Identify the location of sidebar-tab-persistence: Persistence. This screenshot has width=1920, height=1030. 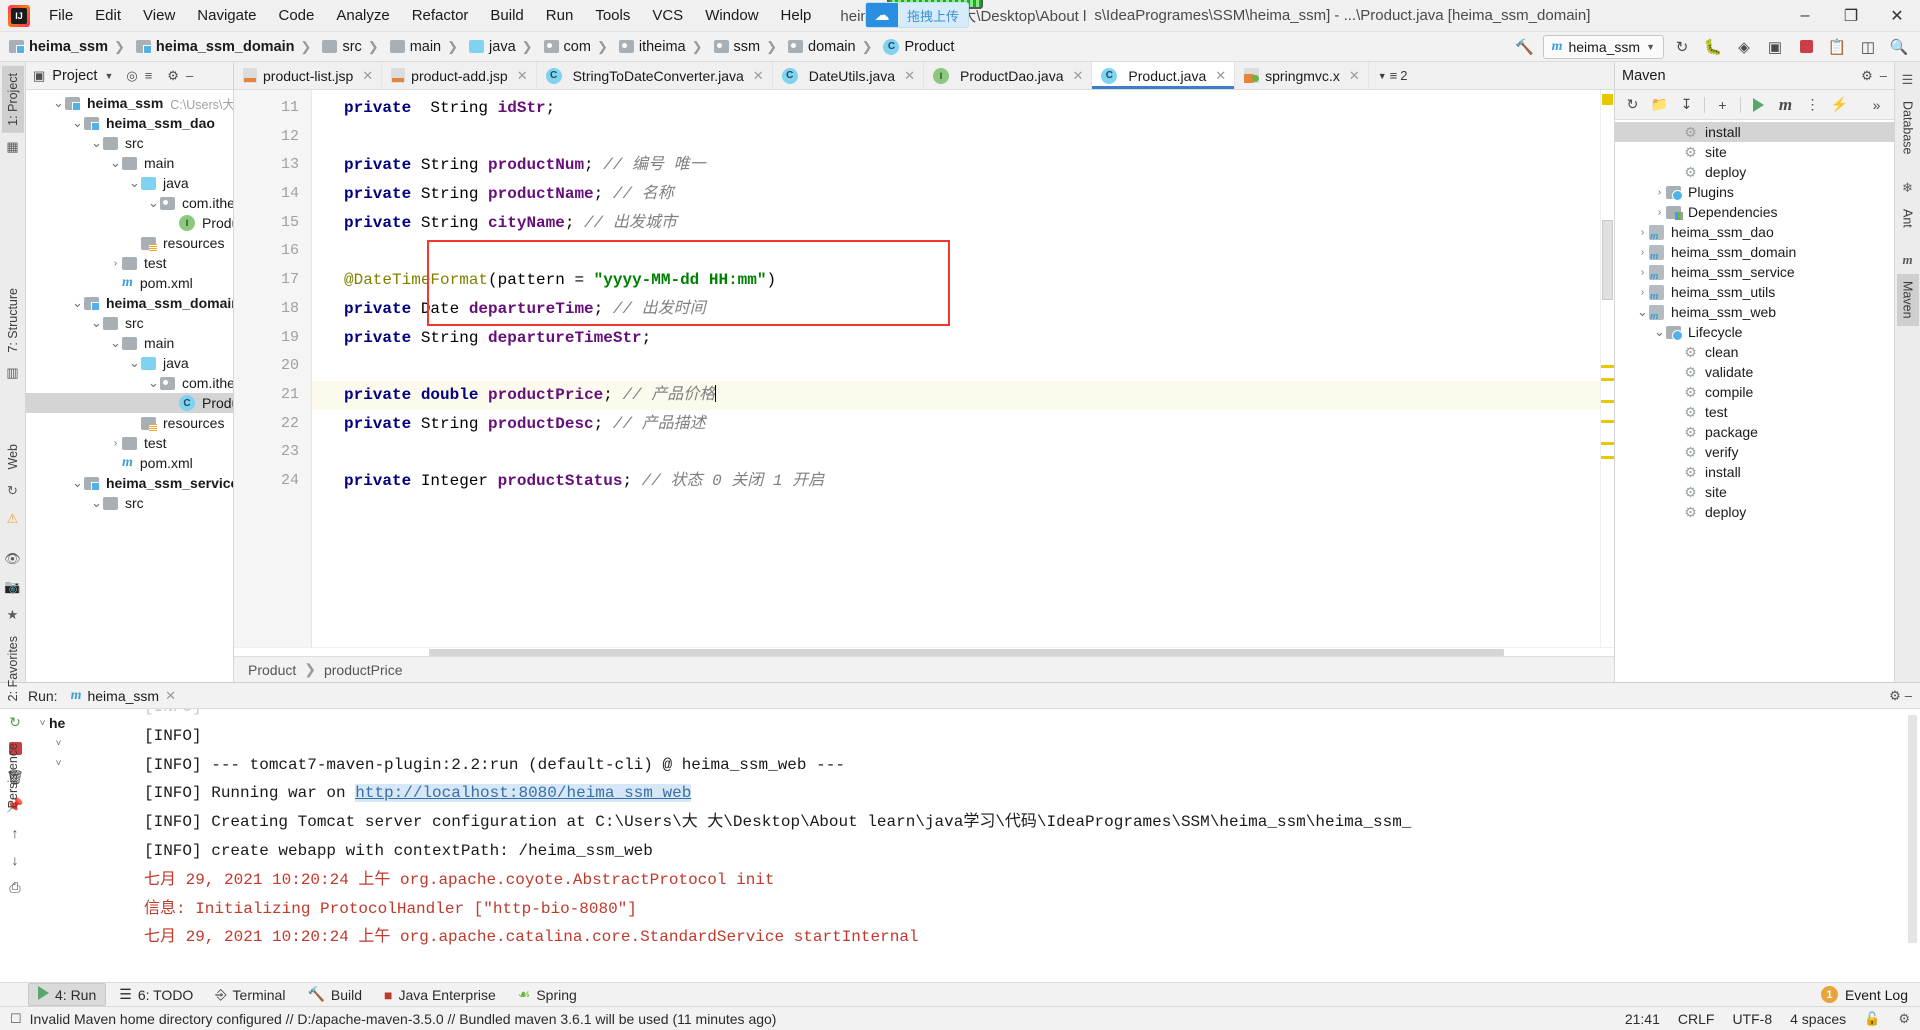
(13, 775).